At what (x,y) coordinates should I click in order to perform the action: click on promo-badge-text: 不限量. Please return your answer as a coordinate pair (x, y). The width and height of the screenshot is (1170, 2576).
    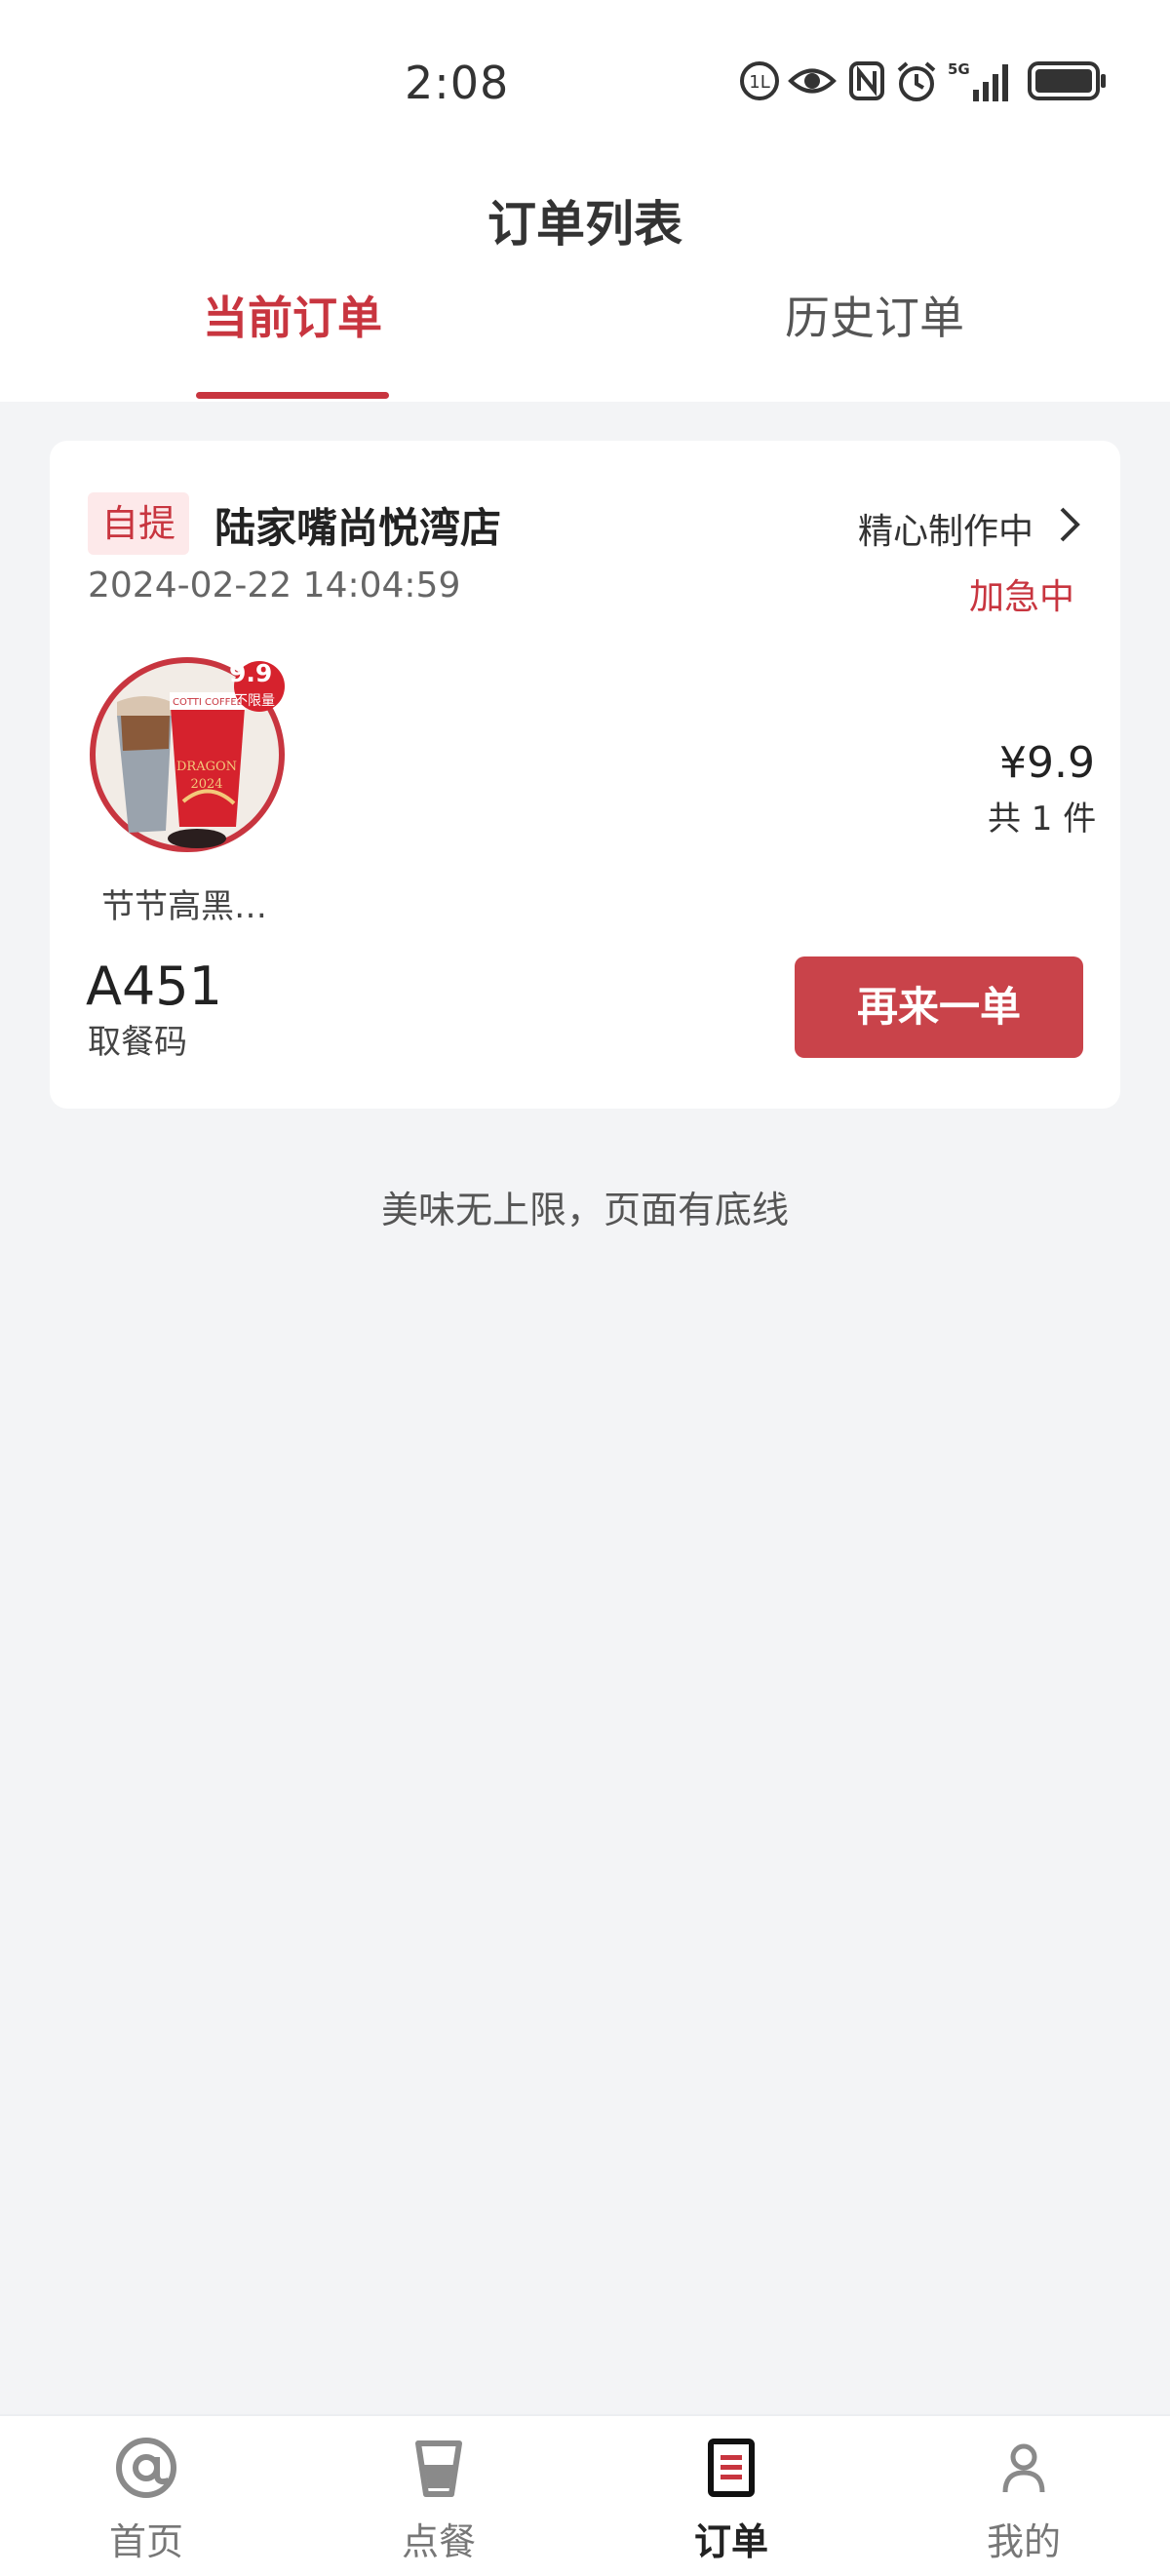
    Looking at the image, I should click on (254, 701).